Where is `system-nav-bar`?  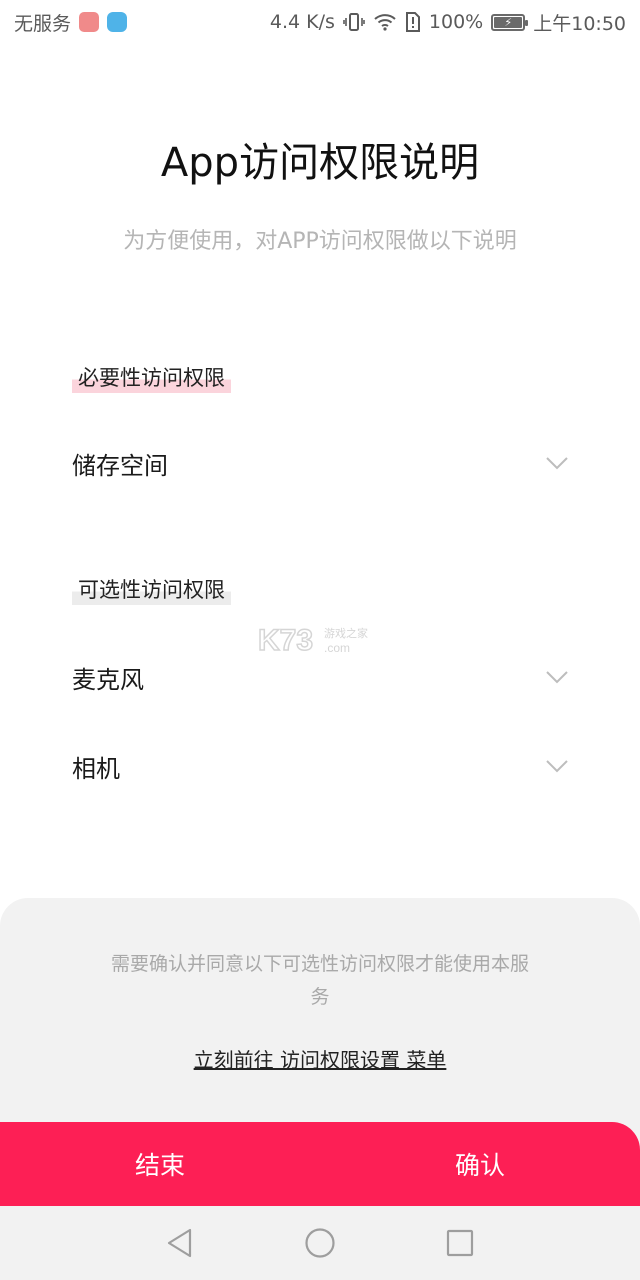
system-nav-bar is located at coordinates (320, 1243).